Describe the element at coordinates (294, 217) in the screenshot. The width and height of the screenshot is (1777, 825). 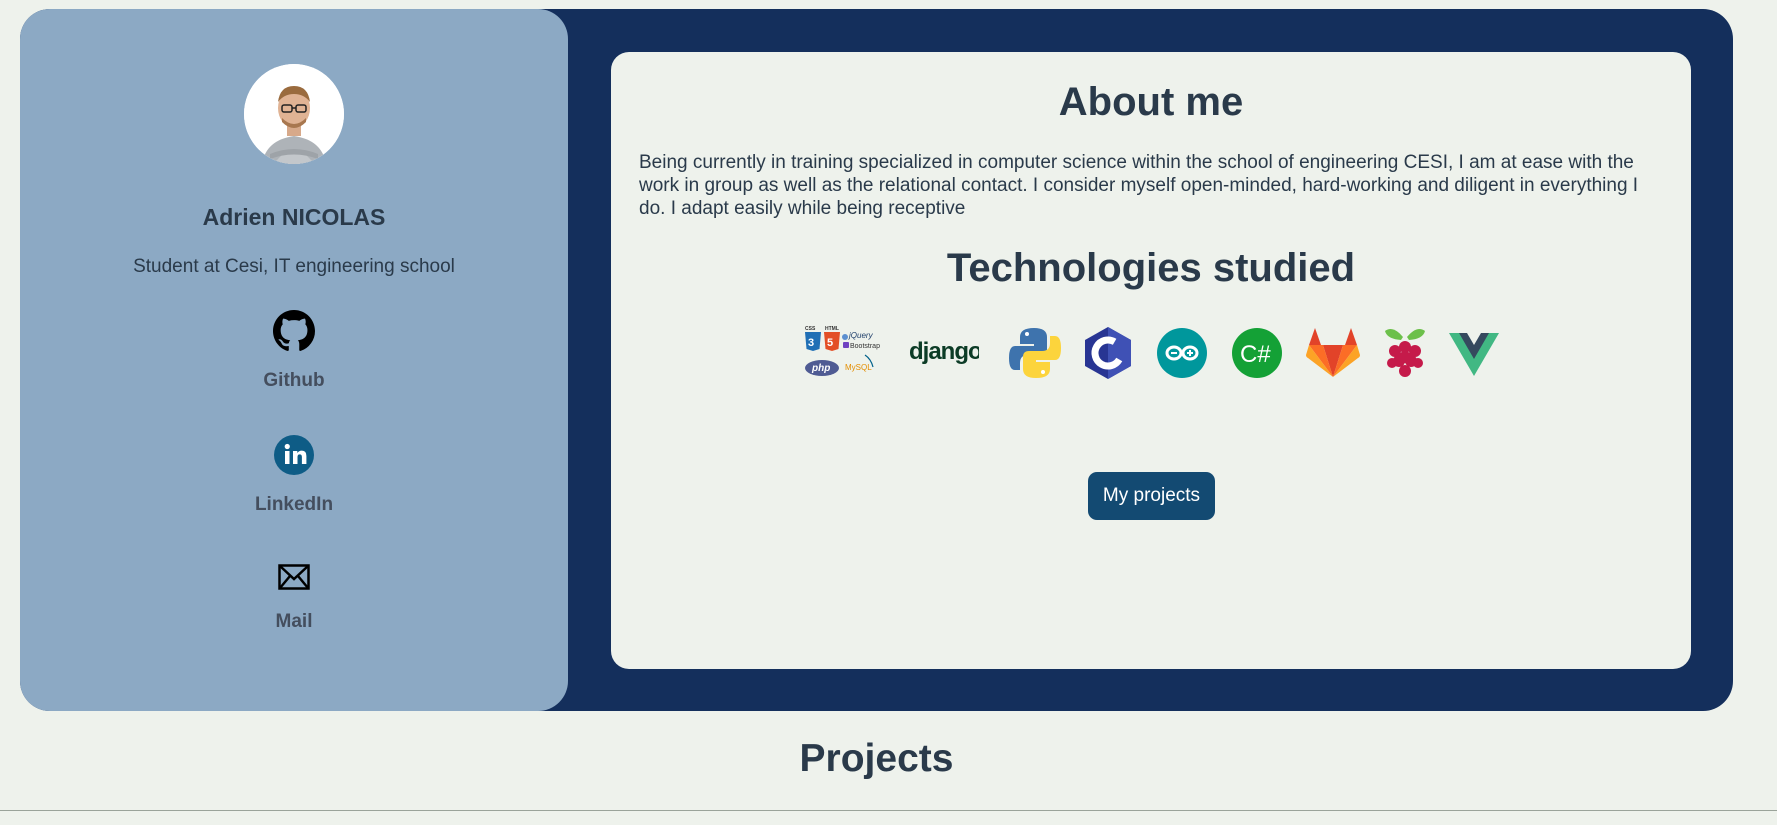
I see `profile-name: Adrien NICOLAS` at that location.